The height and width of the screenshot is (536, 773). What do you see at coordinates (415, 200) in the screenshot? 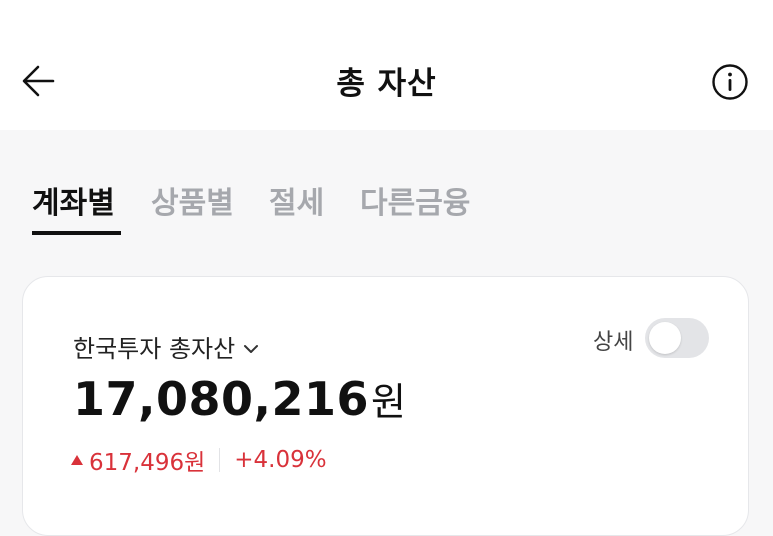
I see `tab-other-finance: 다른금융` at bounding box center [415, 200].